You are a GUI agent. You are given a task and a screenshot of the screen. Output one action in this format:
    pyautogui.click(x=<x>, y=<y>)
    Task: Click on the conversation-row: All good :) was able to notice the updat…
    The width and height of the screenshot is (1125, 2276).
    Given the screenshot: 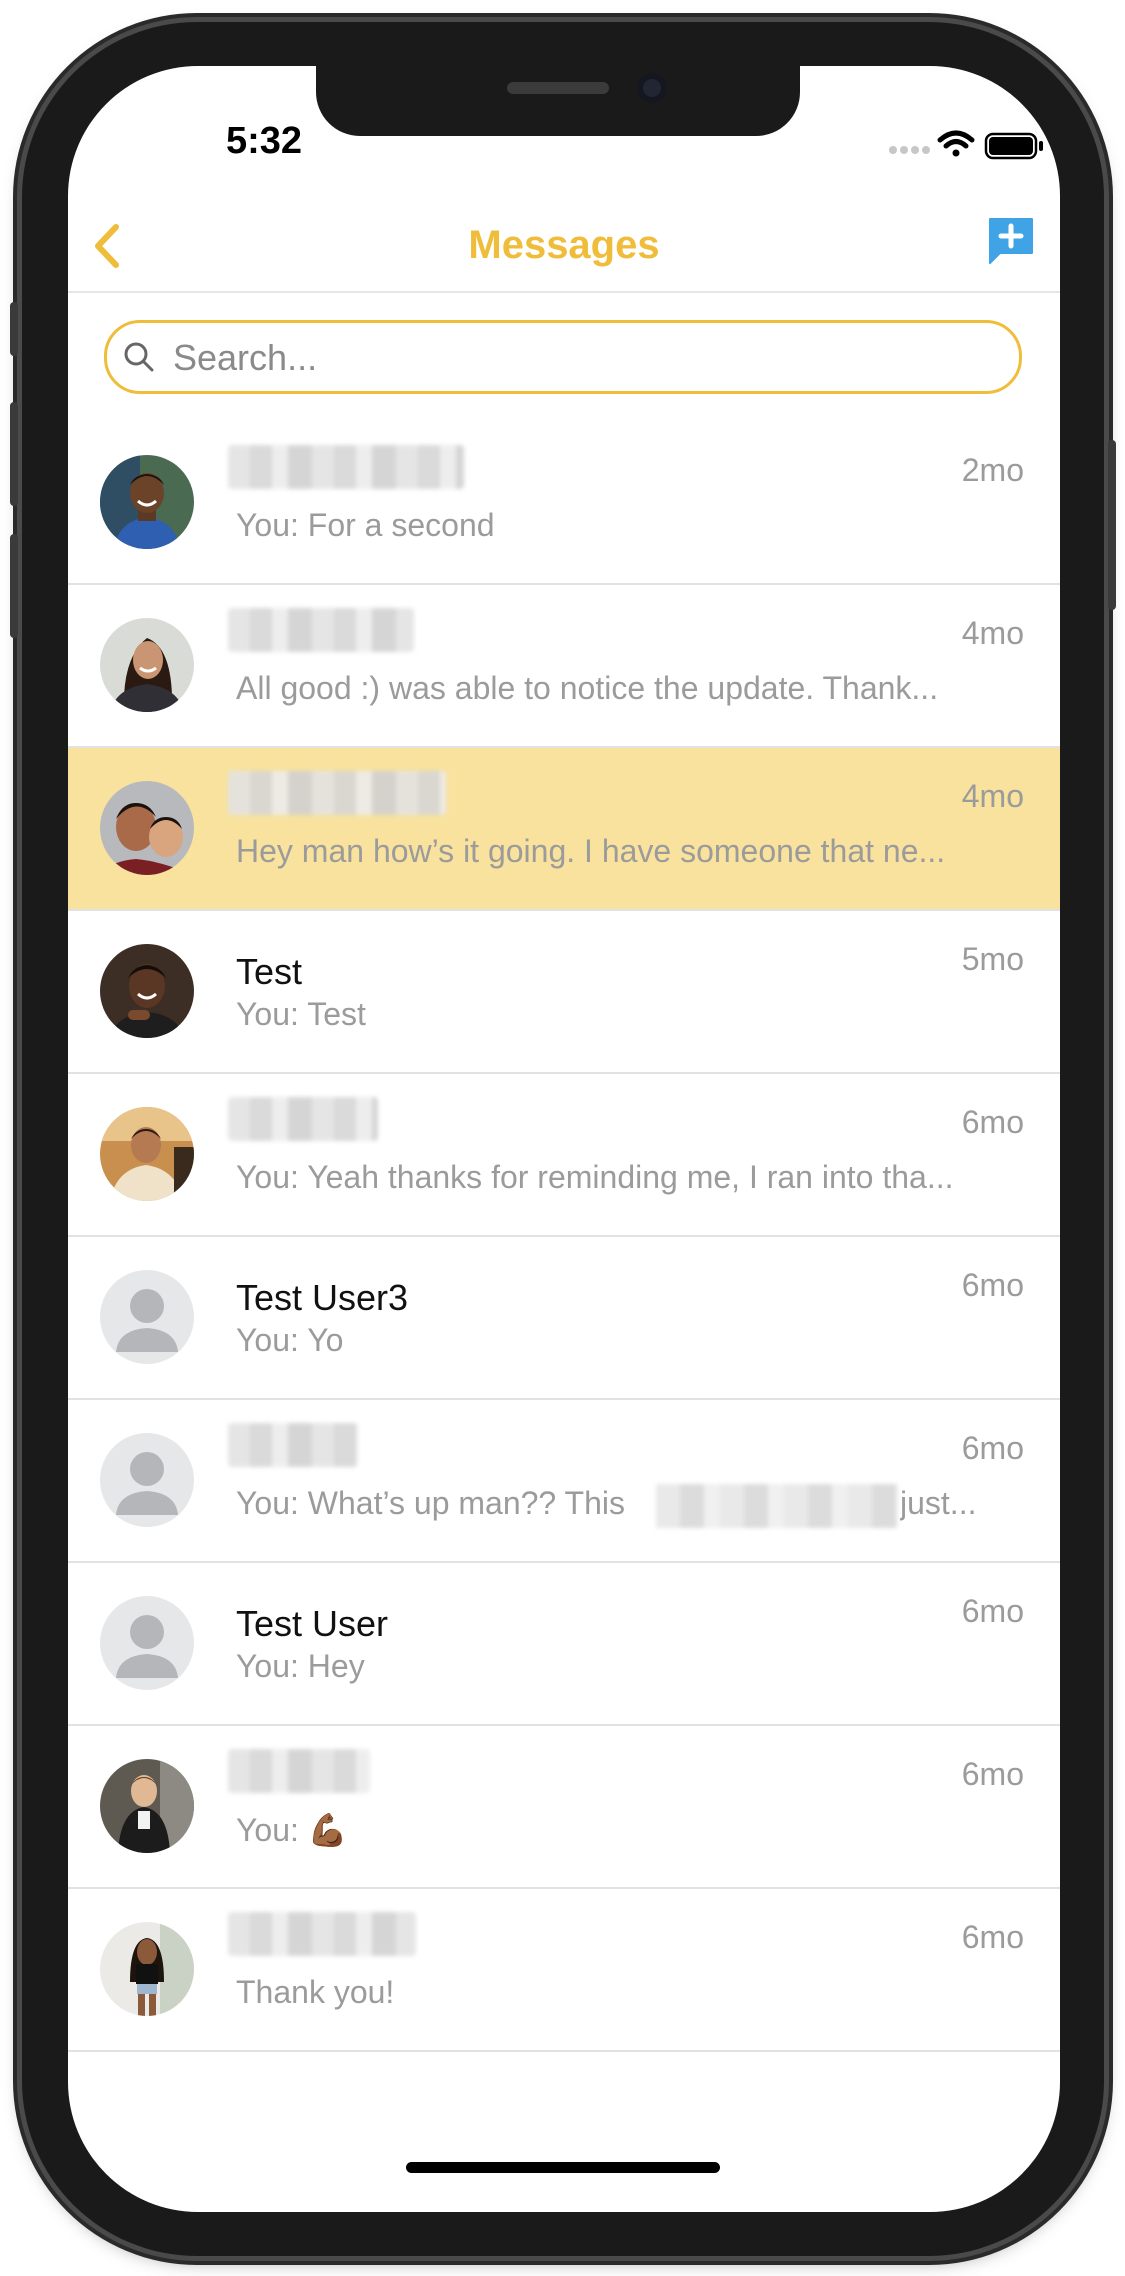 What is the action you would take?
    pyautogui.click(x=564, y=666)
    